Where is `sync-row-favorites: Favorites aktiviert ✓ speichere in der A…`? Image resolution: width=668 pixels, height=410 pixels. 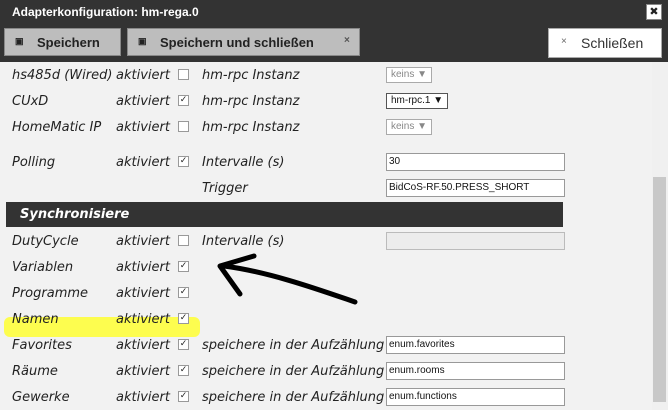
sync-row-favorites: Favorites aktiviert ✓ speichere in der A… is located at coordinates (326, 345).